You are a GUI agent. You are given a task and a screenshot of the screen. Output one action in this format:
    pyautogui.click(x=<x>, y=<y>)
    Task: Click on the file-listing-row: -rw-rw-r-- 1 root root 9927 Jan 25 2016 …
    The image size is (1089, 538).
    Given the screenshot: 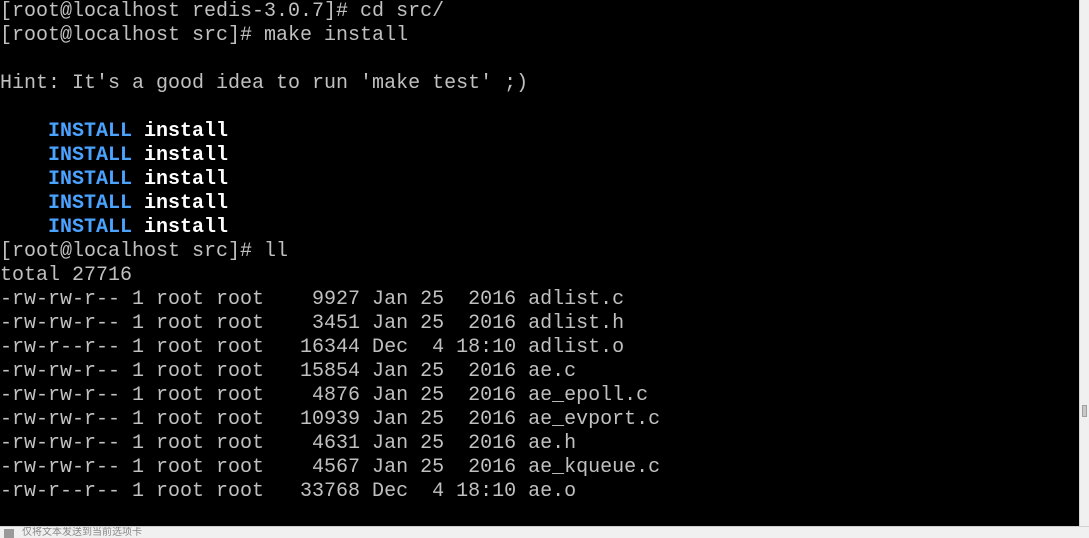 What is the action you would take?
    pyautogui.click(x=312, y=299)
    